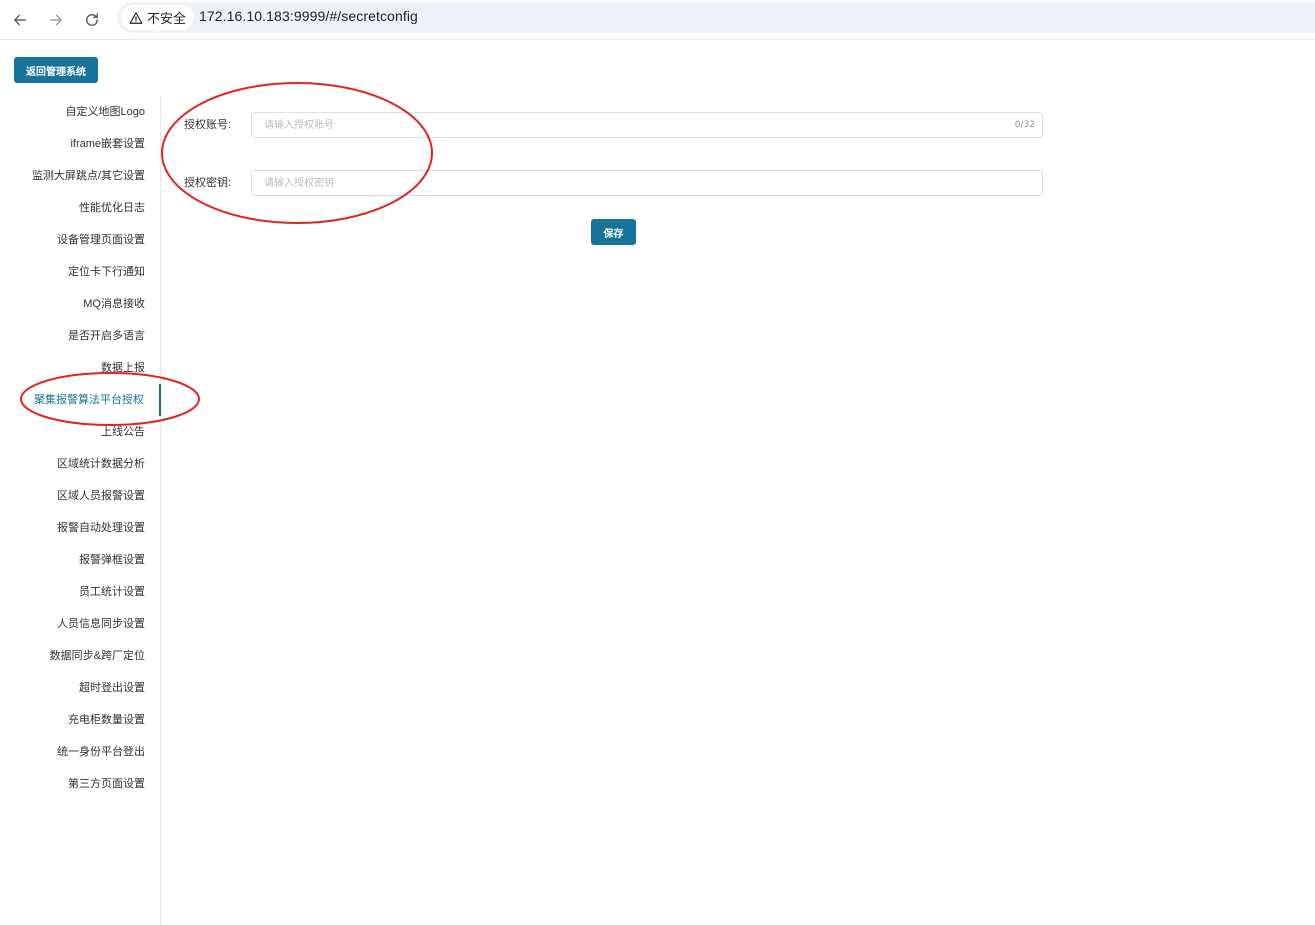  I want to click on sidebar-item: MQ消息接收, so click(80, 304).